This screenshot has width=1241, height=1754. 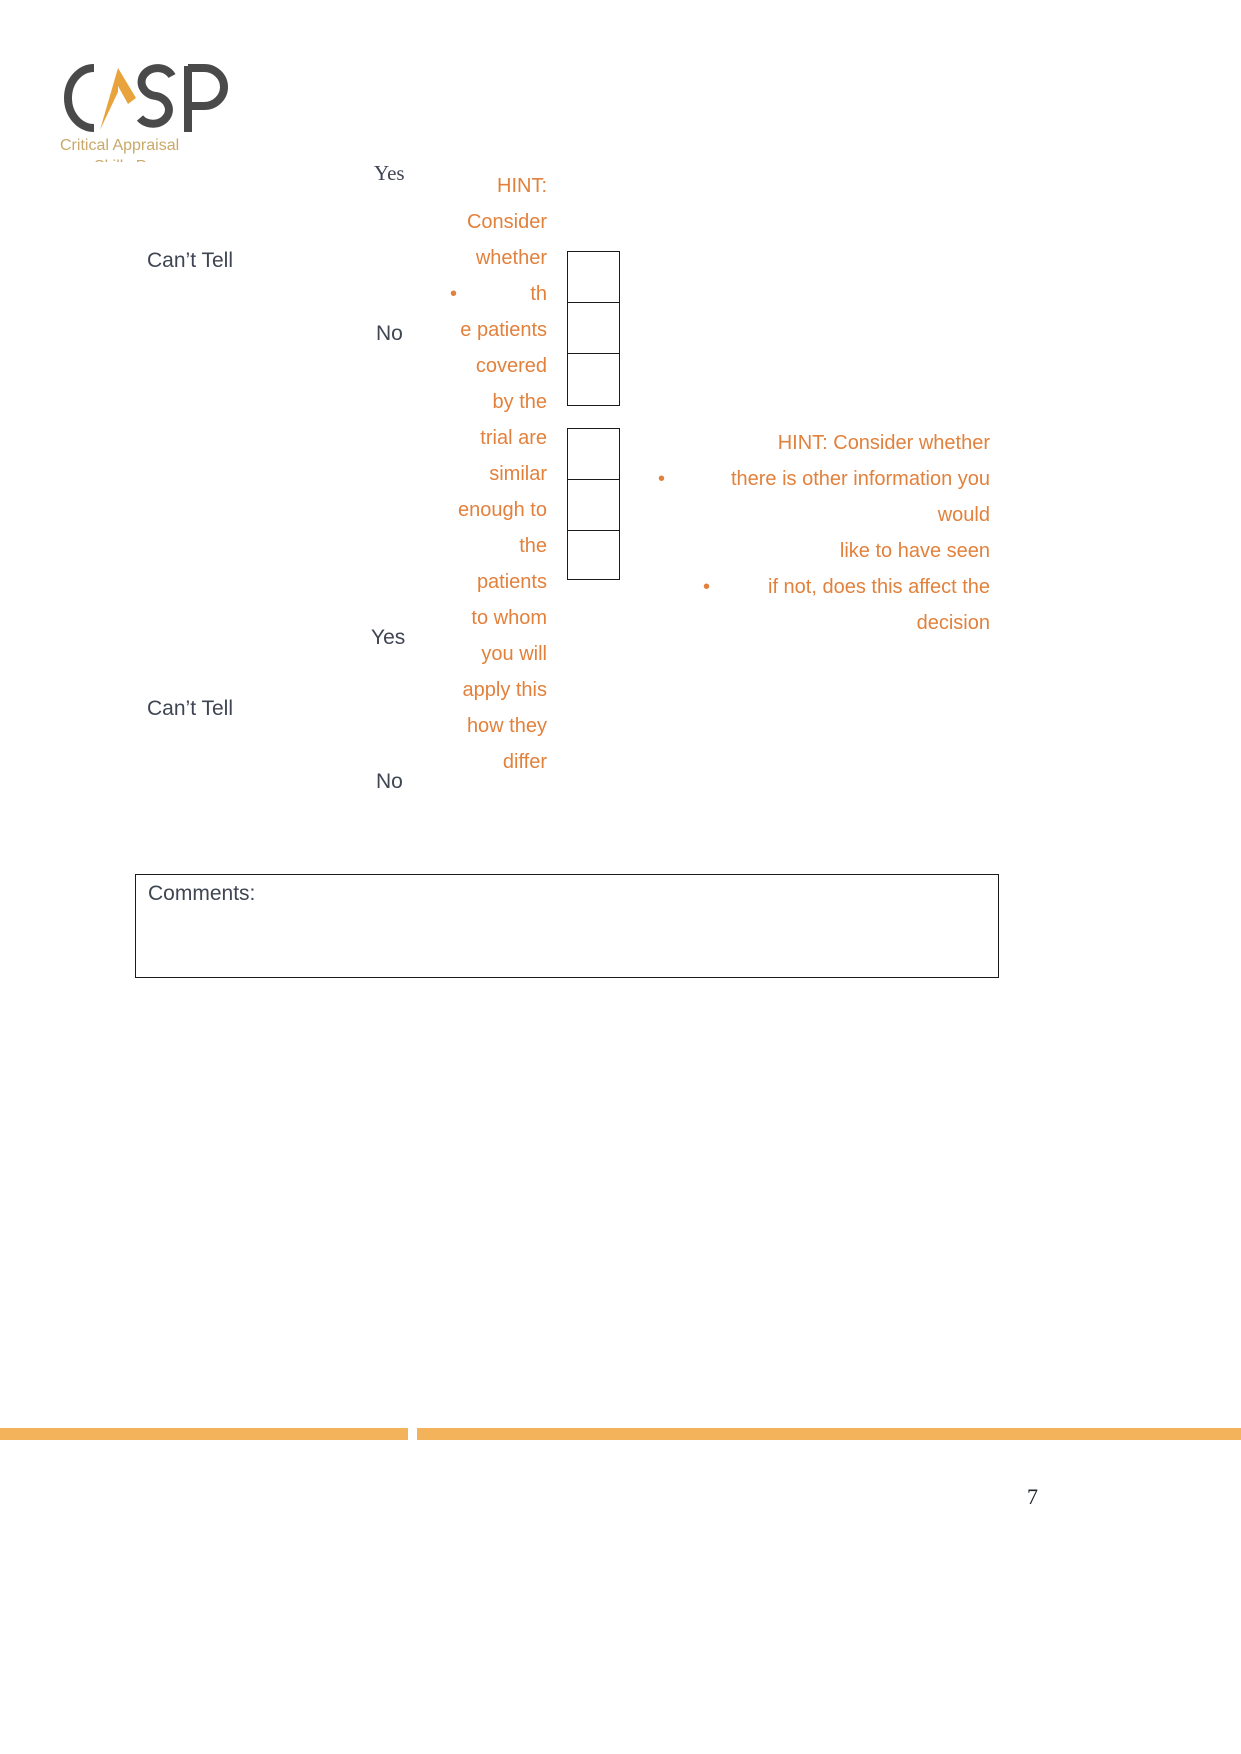 What do you see at coordinates (388, 637) in the screenshot?
I see `option-label-yes-q2: Yes` at bounding box center [388, 637].